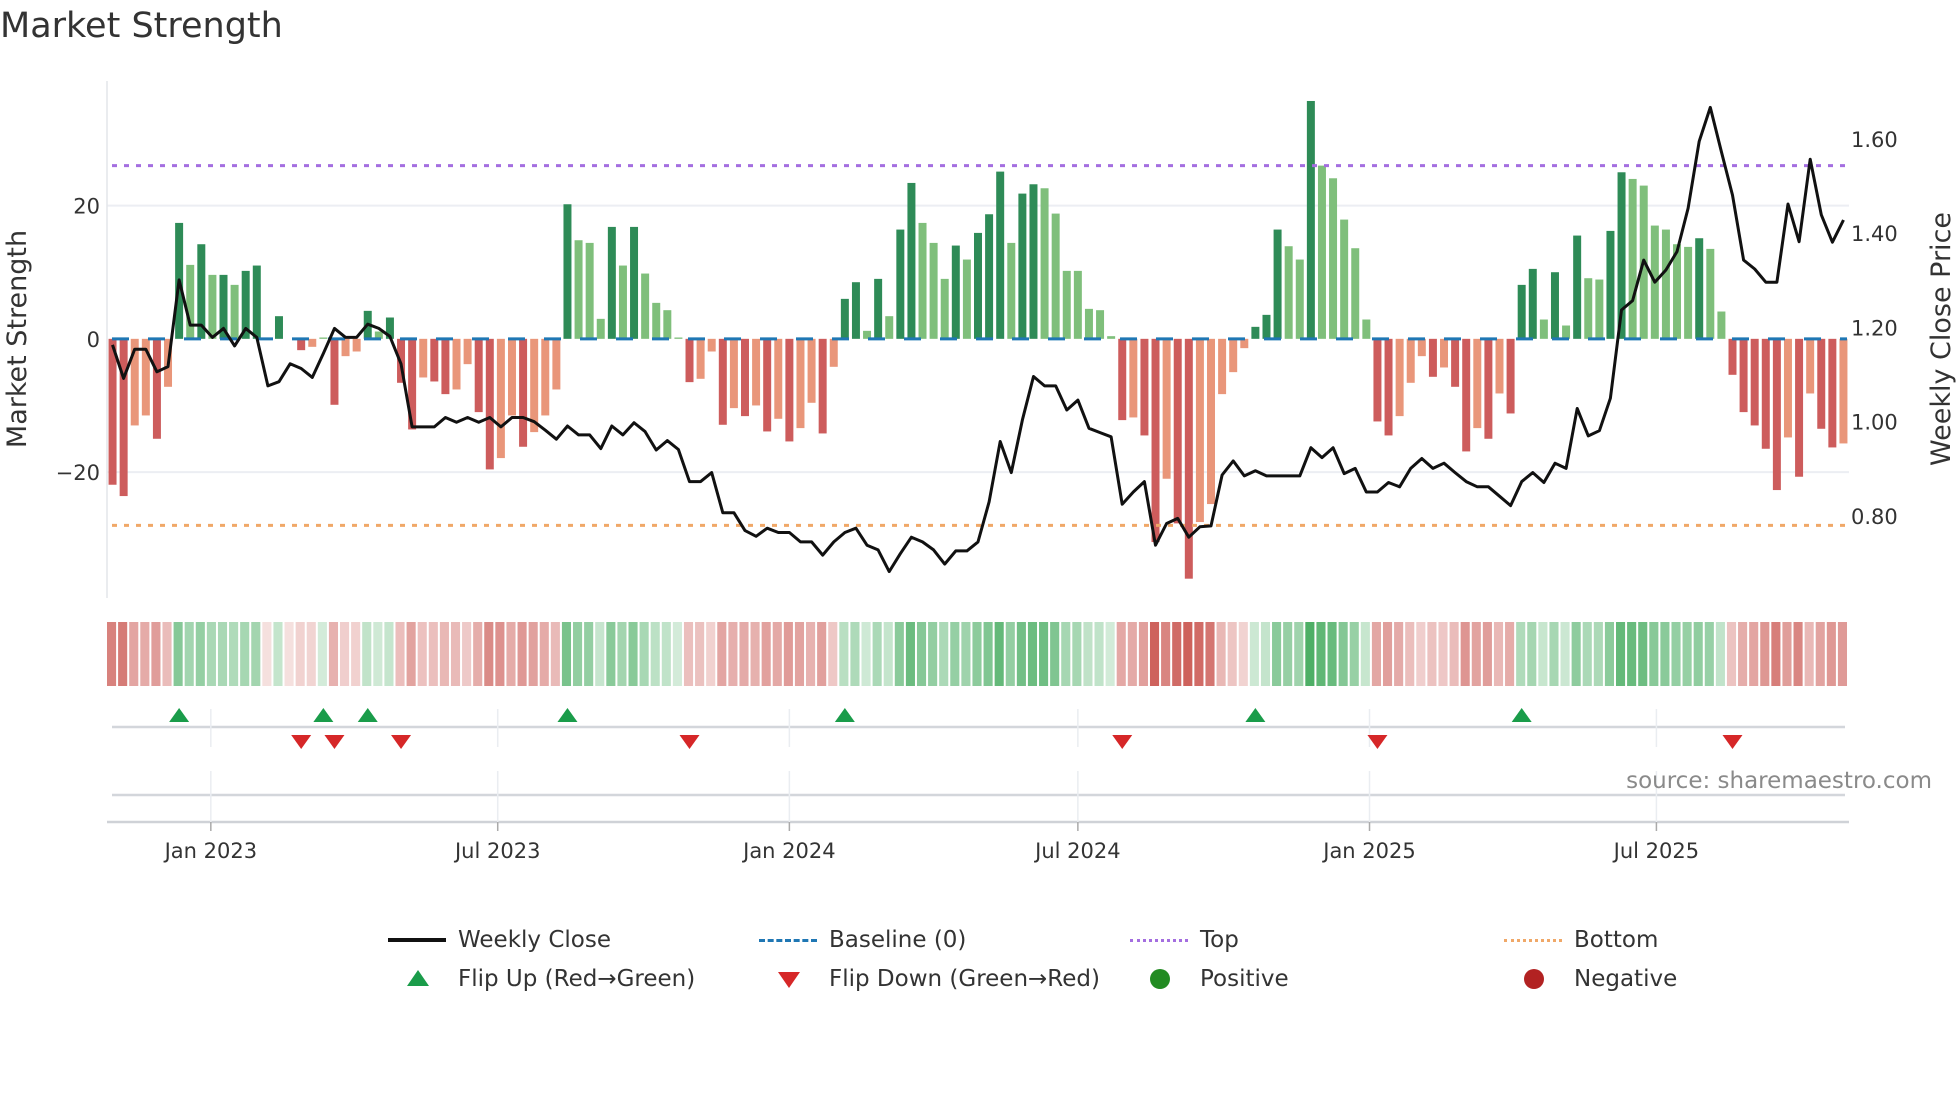 This screenshot has height=1102, width=1960. I want to click on legend-label: Flip Down (Green→Red), so click(964, 979).